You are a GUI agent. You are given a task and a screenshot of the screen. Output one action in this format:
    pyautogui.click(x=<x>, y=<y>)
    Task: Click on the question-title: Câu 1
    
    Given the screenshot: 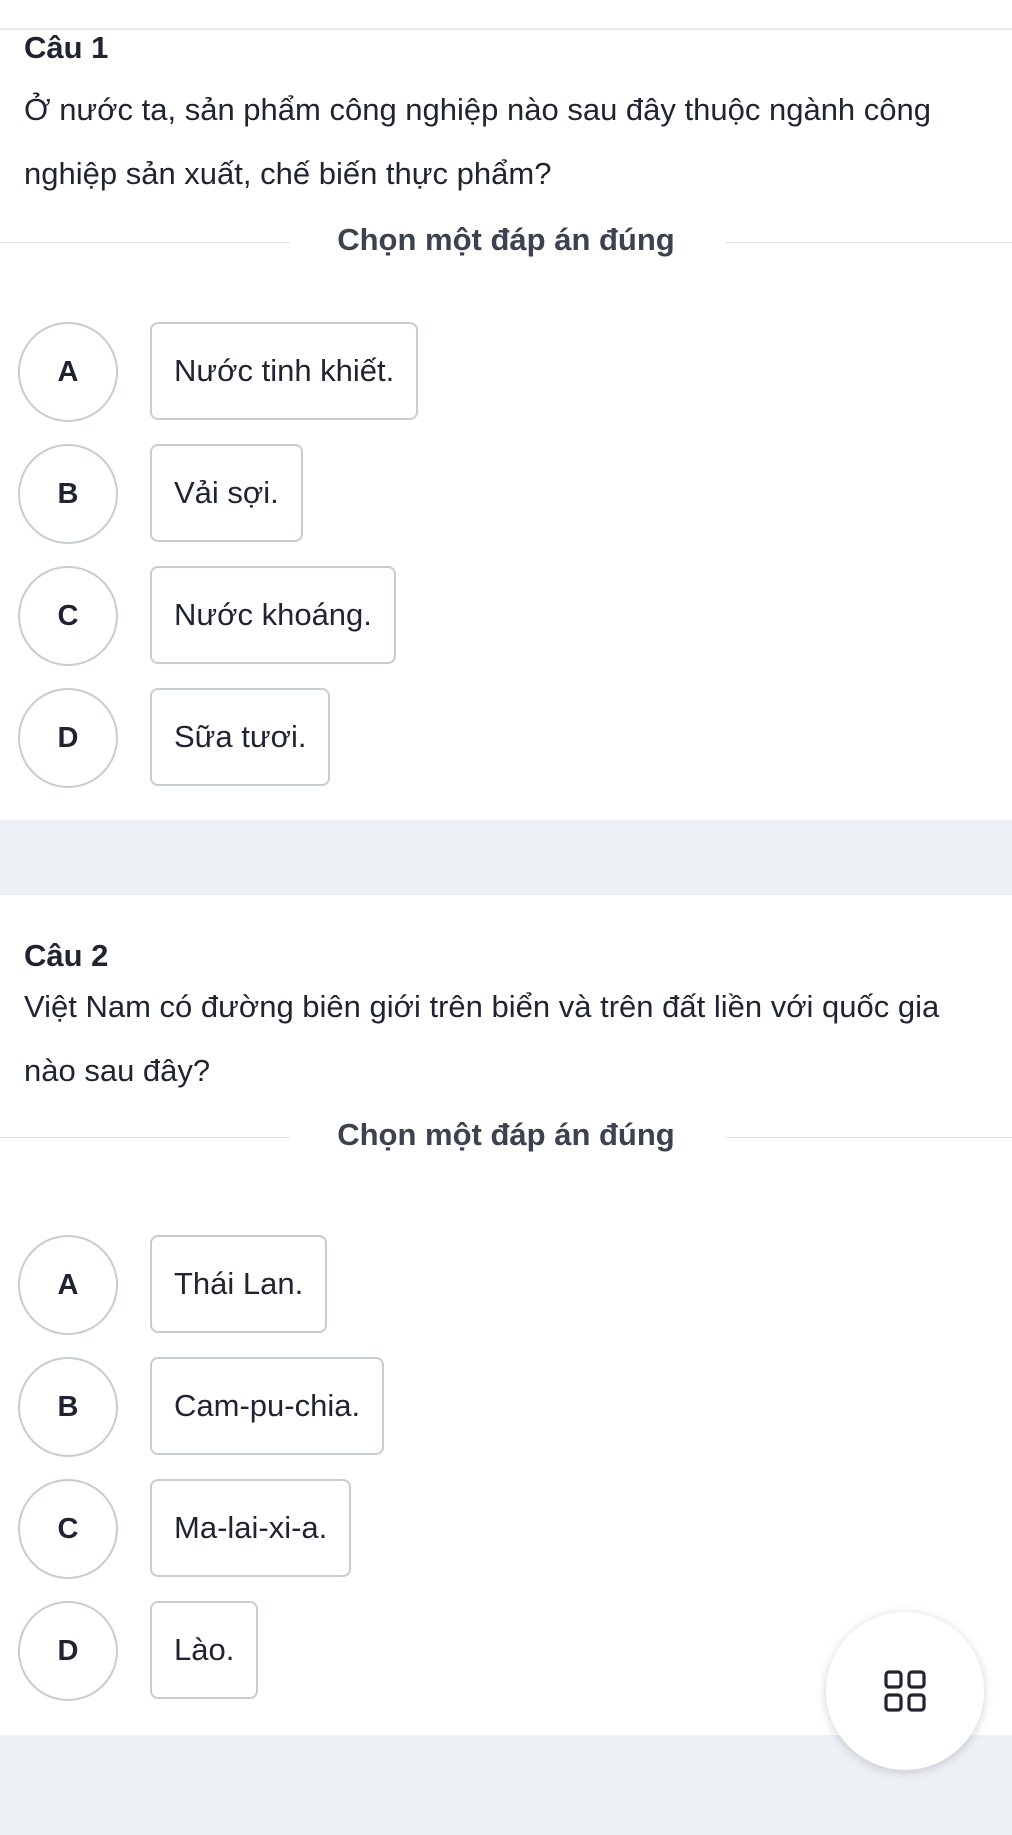 What is the action you would take?
    pyautogui.click(x=66, y=47)
    